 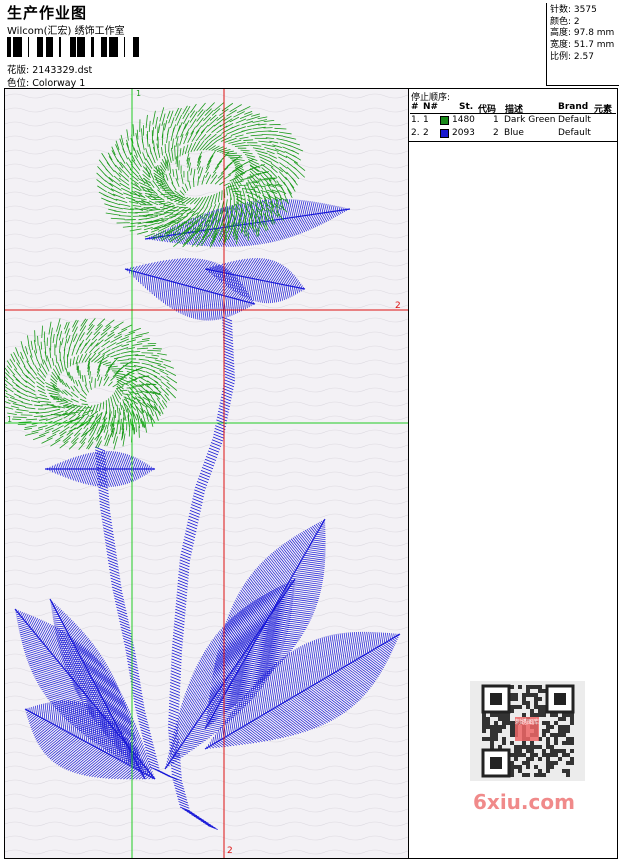 I want to click on row-index: 2., so click(x=415, y=133).